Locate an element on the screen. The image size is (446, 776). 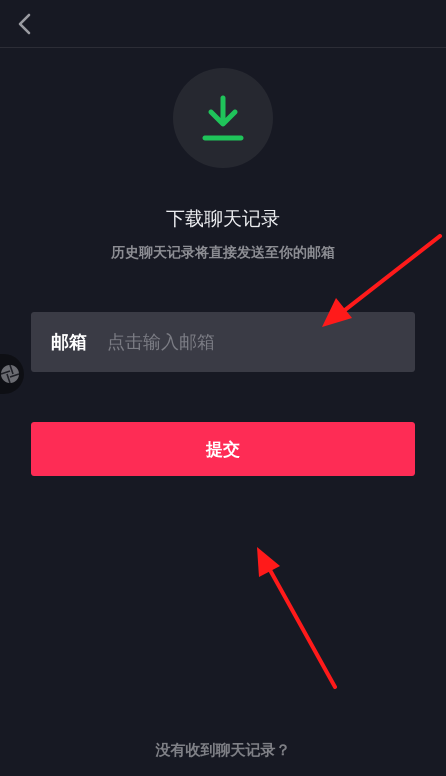
download-icon is located at coordinates (223, 118).